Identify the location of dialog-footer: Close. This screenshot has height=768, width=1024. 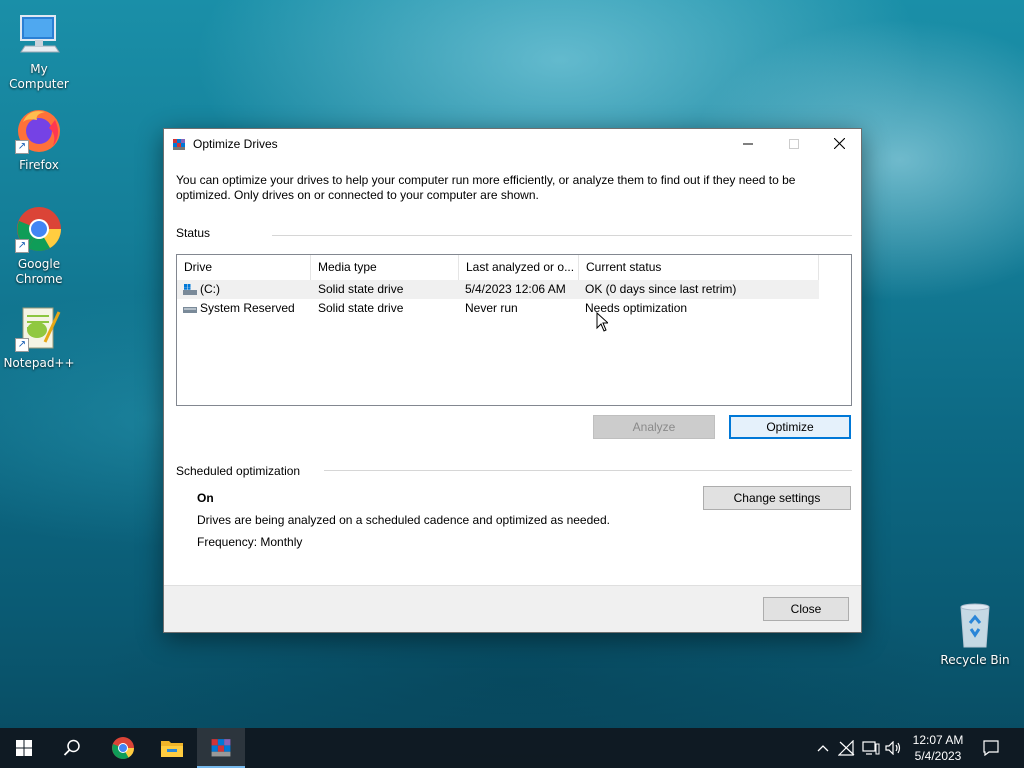
(512, 608).